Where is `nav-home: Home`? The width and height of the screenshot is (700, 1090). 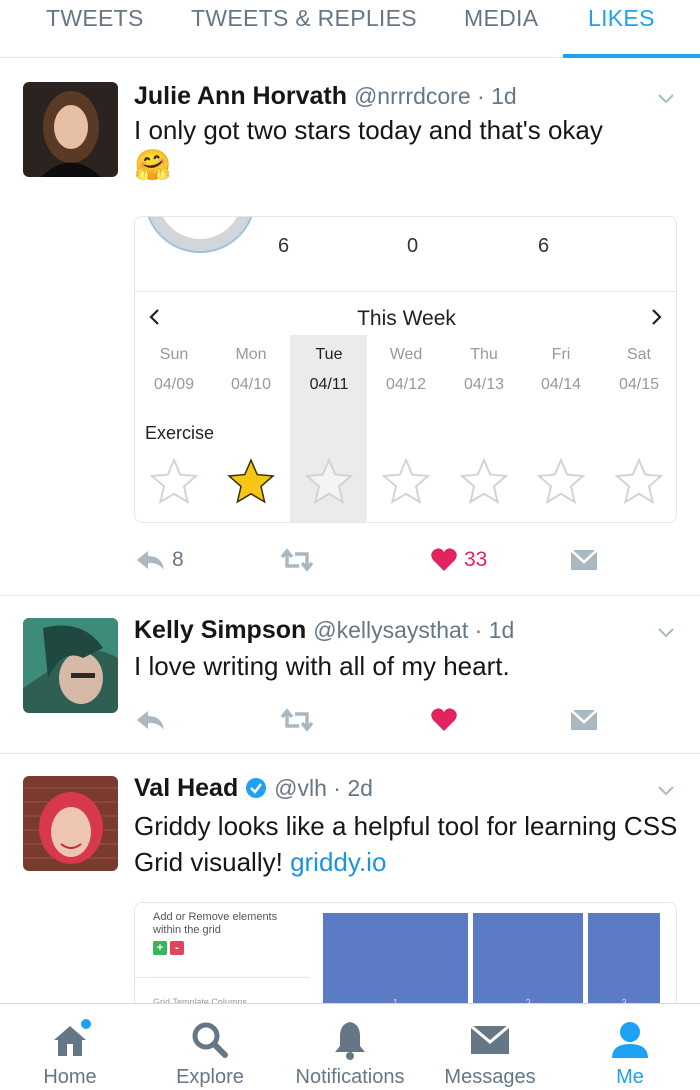
nav-home: Home is located at coordinates (70, 1047).